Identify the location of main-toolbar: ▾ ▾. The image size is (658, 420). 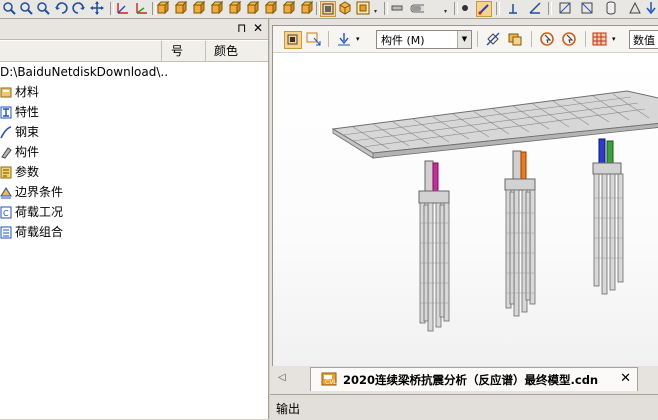
(329, 9).